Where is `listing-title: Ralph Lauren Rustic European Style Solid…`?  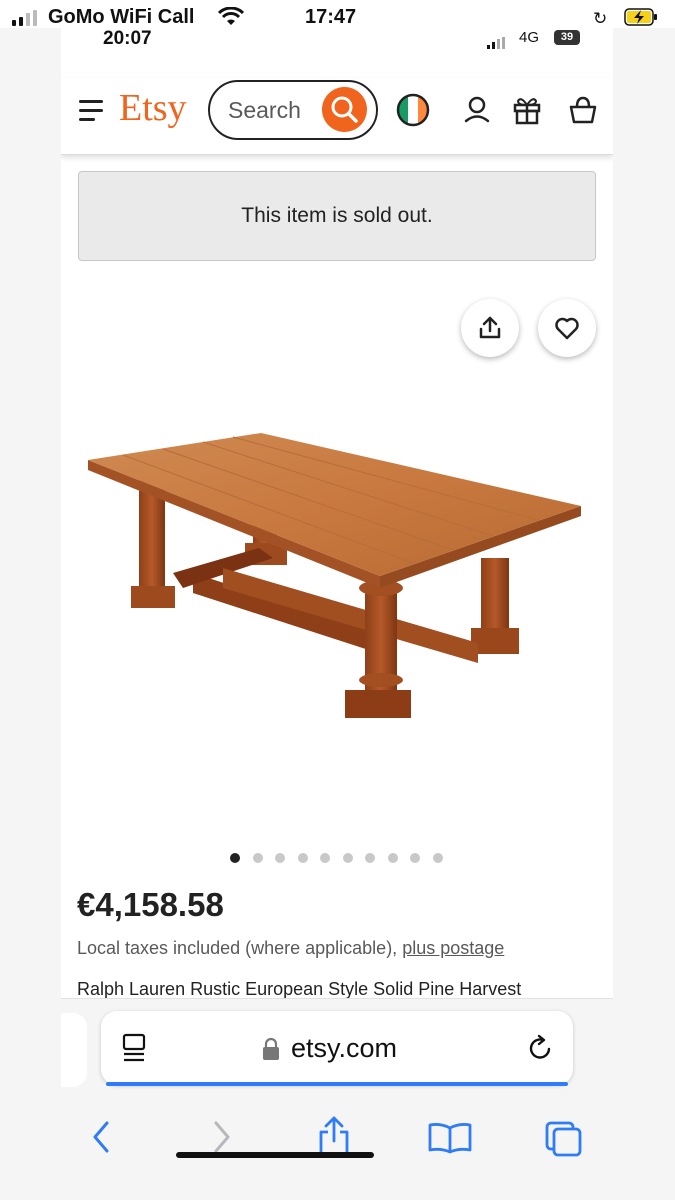 listing-title: Ralph Lauren Rustic European Style Solid… is located at coordinates (299, 989).